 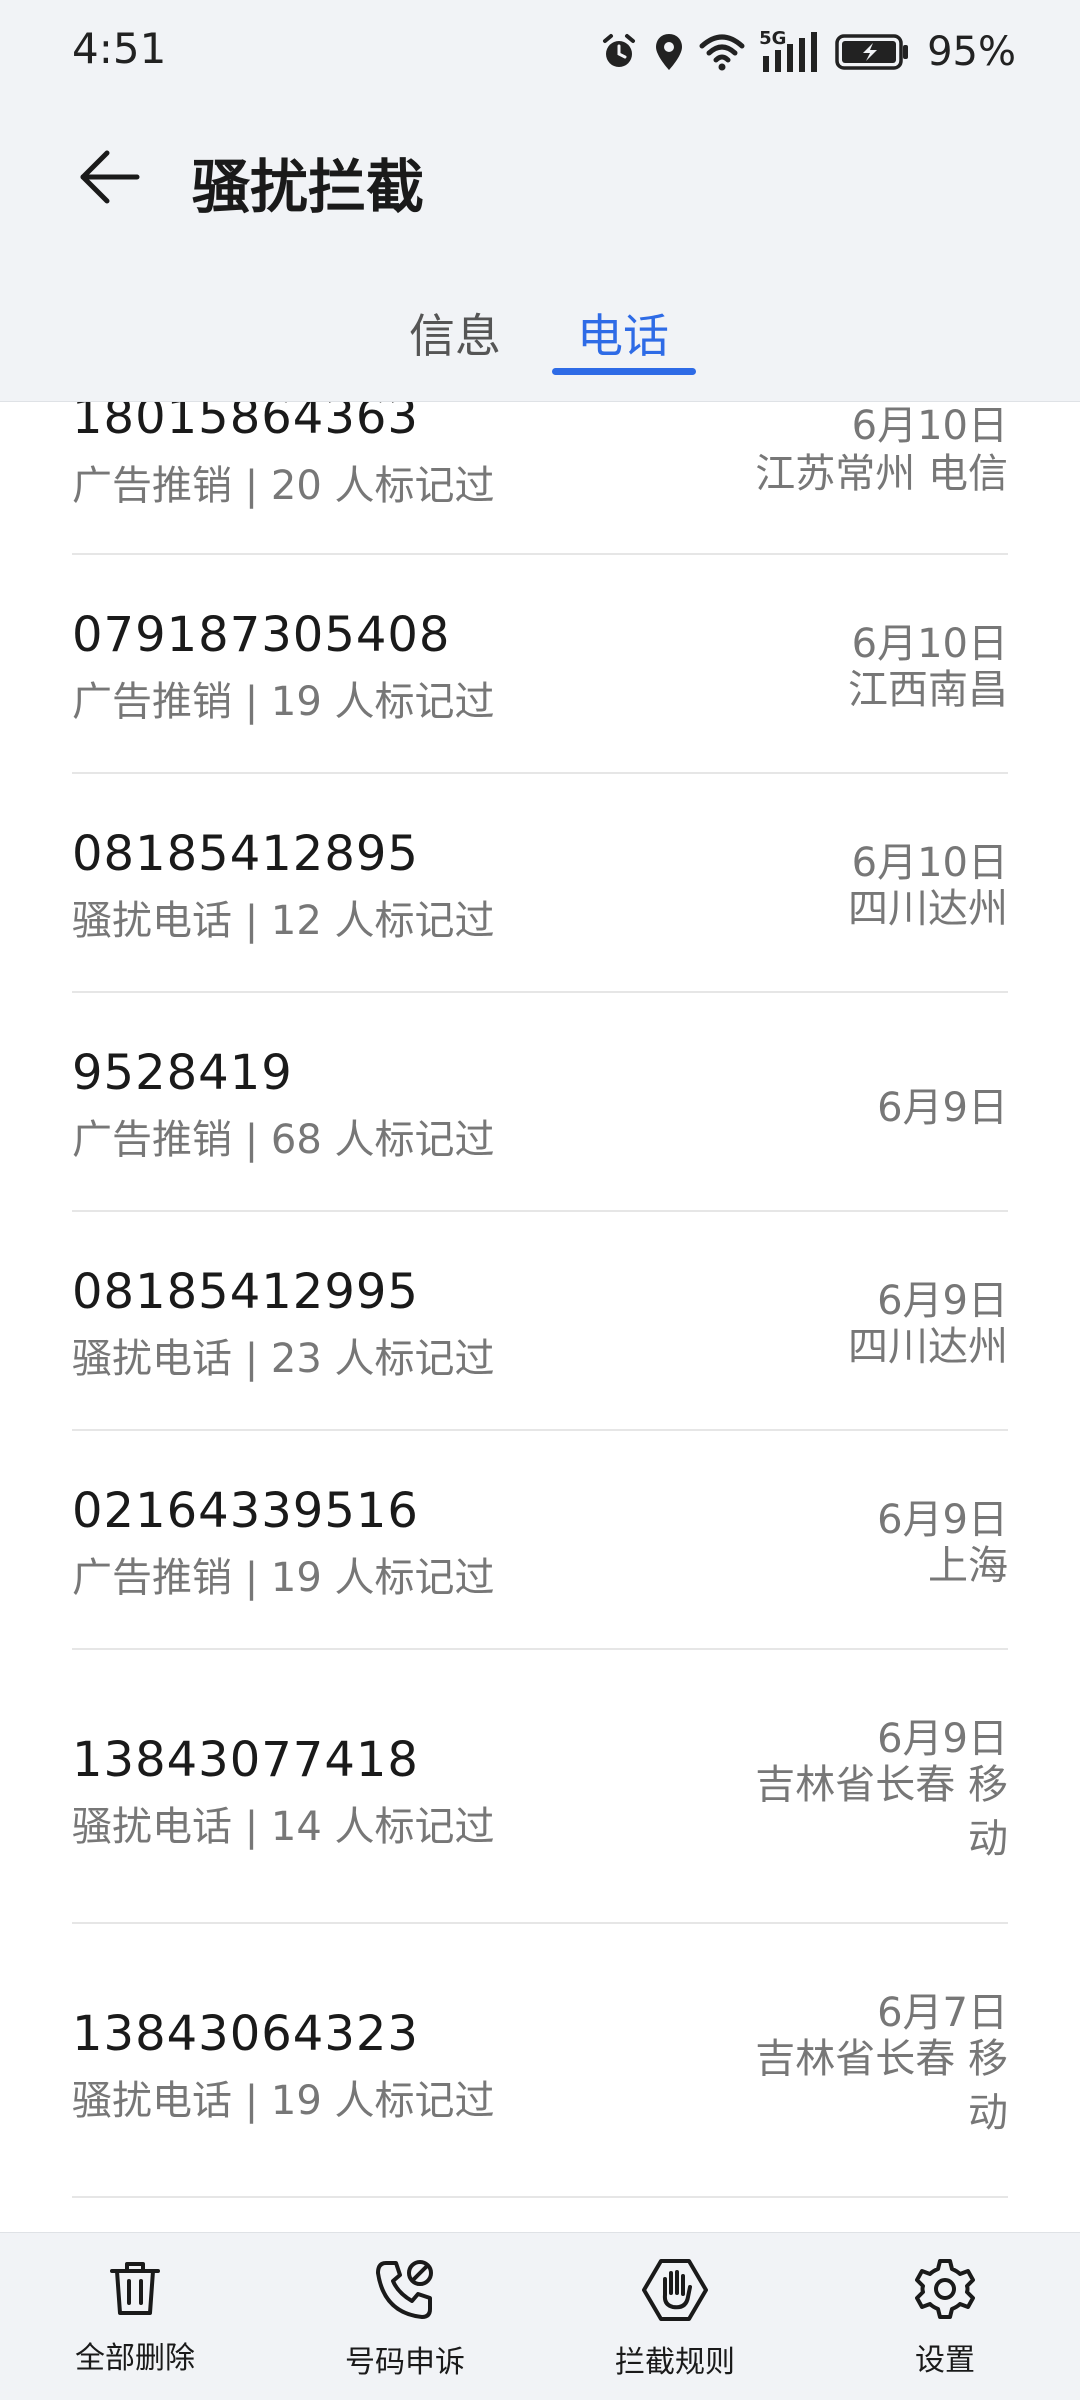 I want to click on call-tag: 骚扰电话 | 19 人标记过, so click(x=283, y=2101).